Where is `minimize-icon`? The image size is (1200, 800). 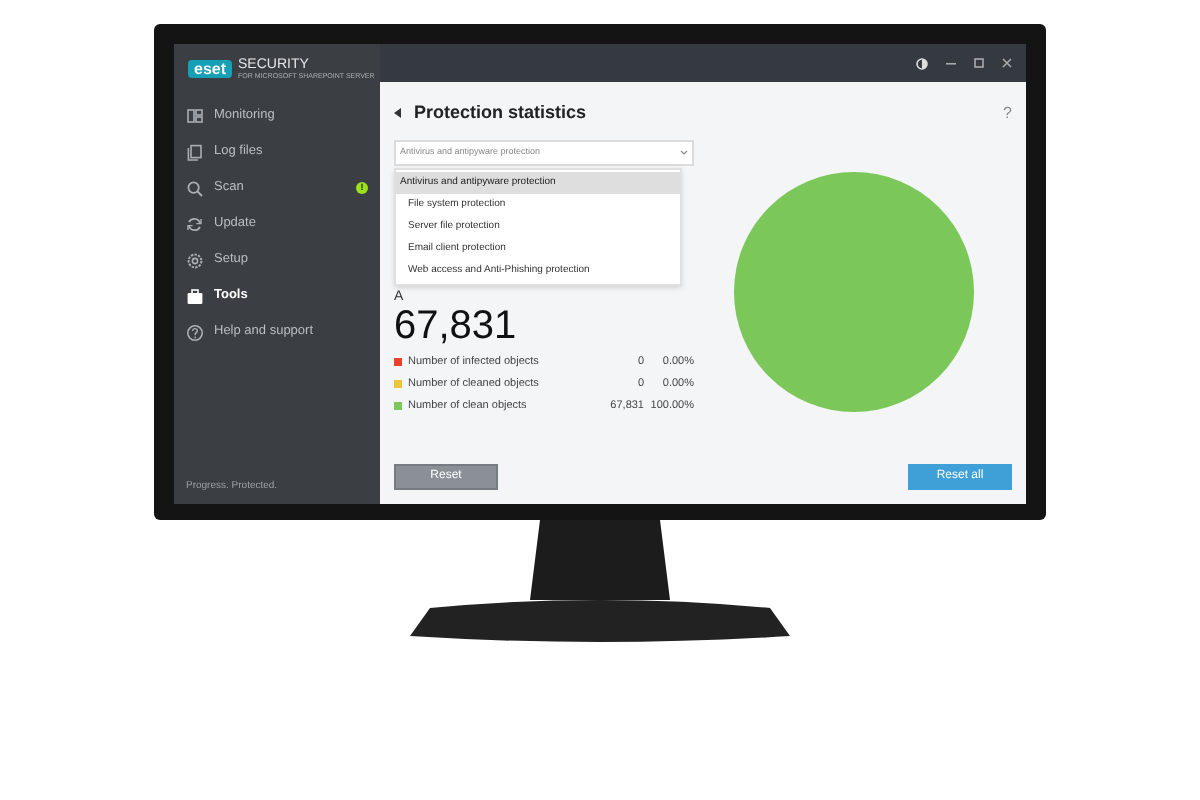
minimize-icon is located at coordinates (951, 63).